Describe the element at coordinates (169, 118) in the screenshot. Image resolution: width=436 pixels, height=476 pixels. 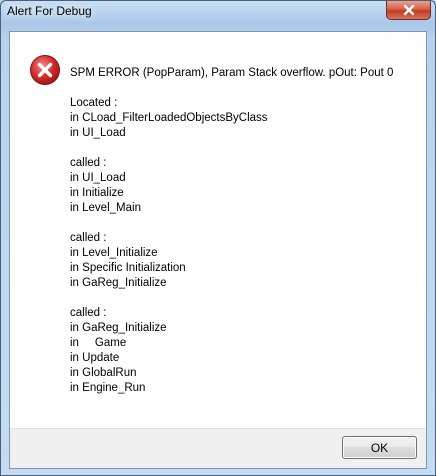
I see `stack-line: in CLoad_FilterLoadedObjectsByClass` at that location.